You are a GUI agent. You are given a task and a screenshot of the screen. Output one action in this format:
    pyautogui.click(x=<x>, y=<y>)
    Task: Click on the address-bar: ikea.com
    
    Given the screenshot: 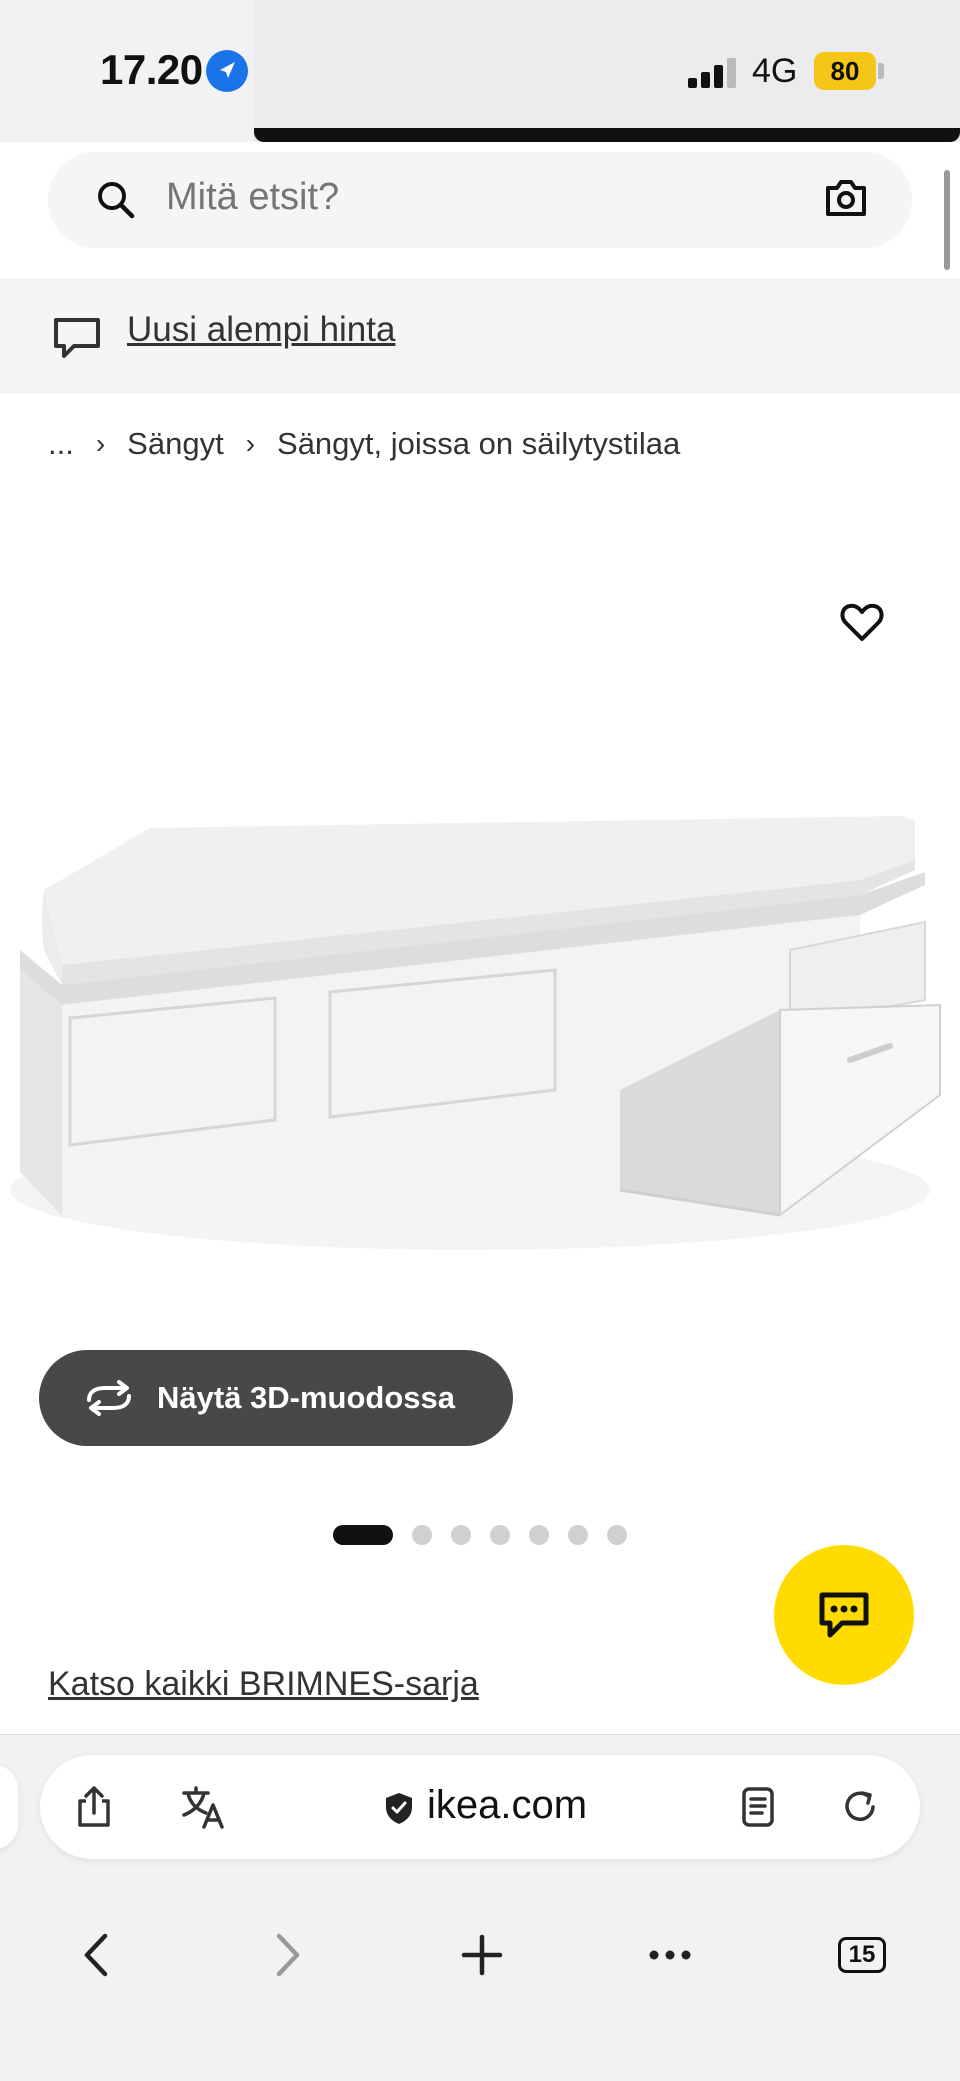 What is the action you would take?
    pyautogui.click(x=480, y=1807)
    